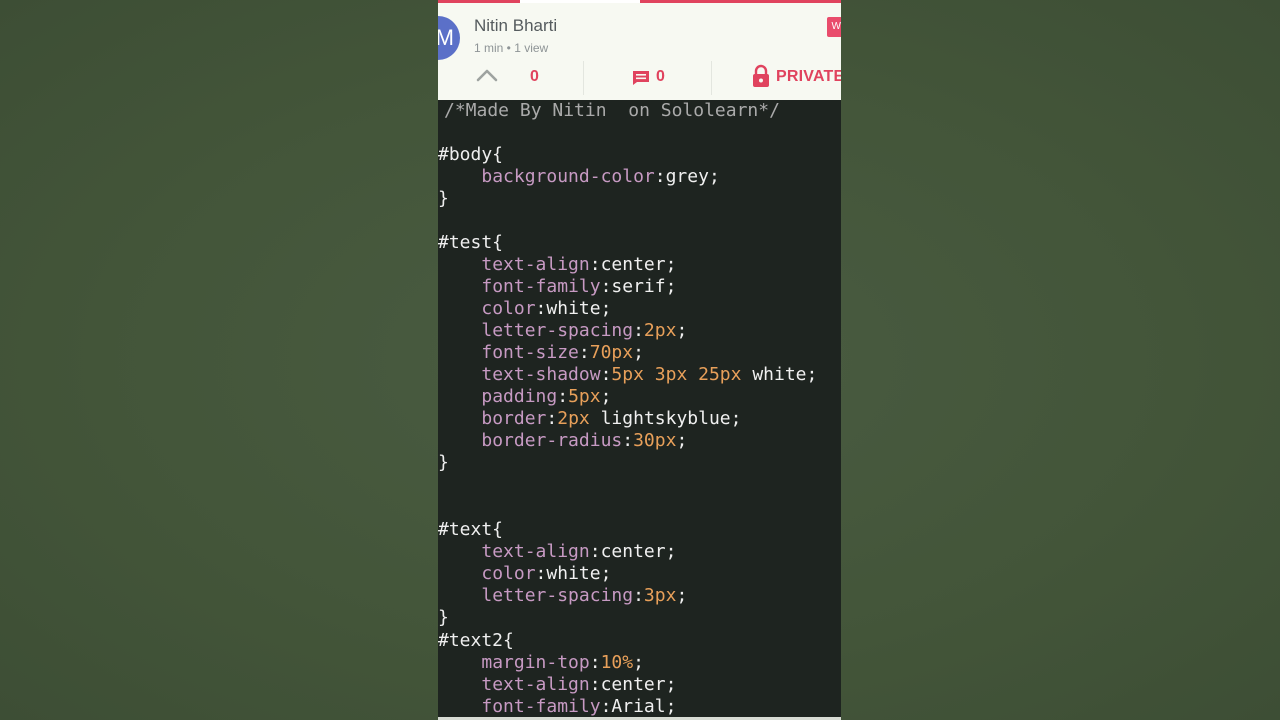  Describe the element at coordinates (611, 418) in the screenshot. I see `code-line: border:2px lightskyblue;` at that location.